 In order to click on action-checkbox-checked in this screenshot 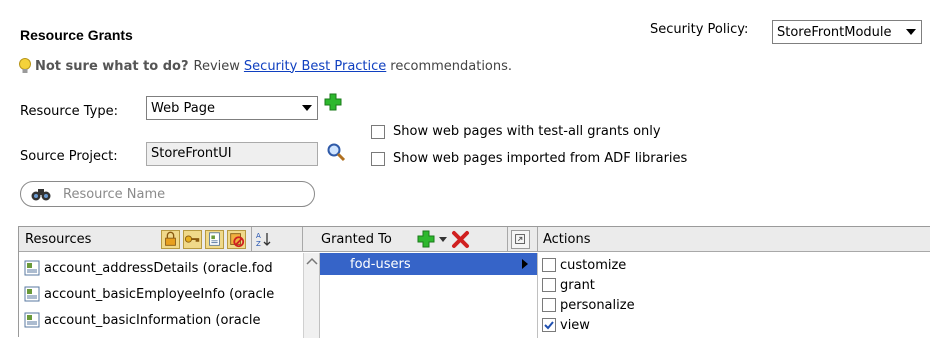, I will do `click(549, 325)`.